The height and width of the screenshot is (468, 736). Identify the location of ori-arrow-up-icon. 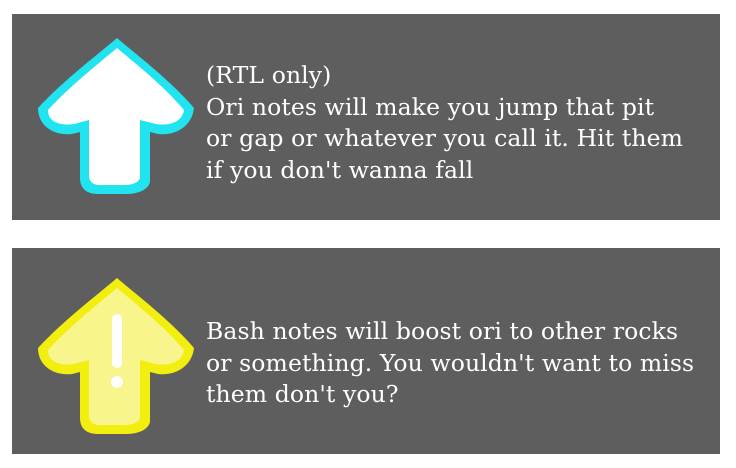
(116, 116).